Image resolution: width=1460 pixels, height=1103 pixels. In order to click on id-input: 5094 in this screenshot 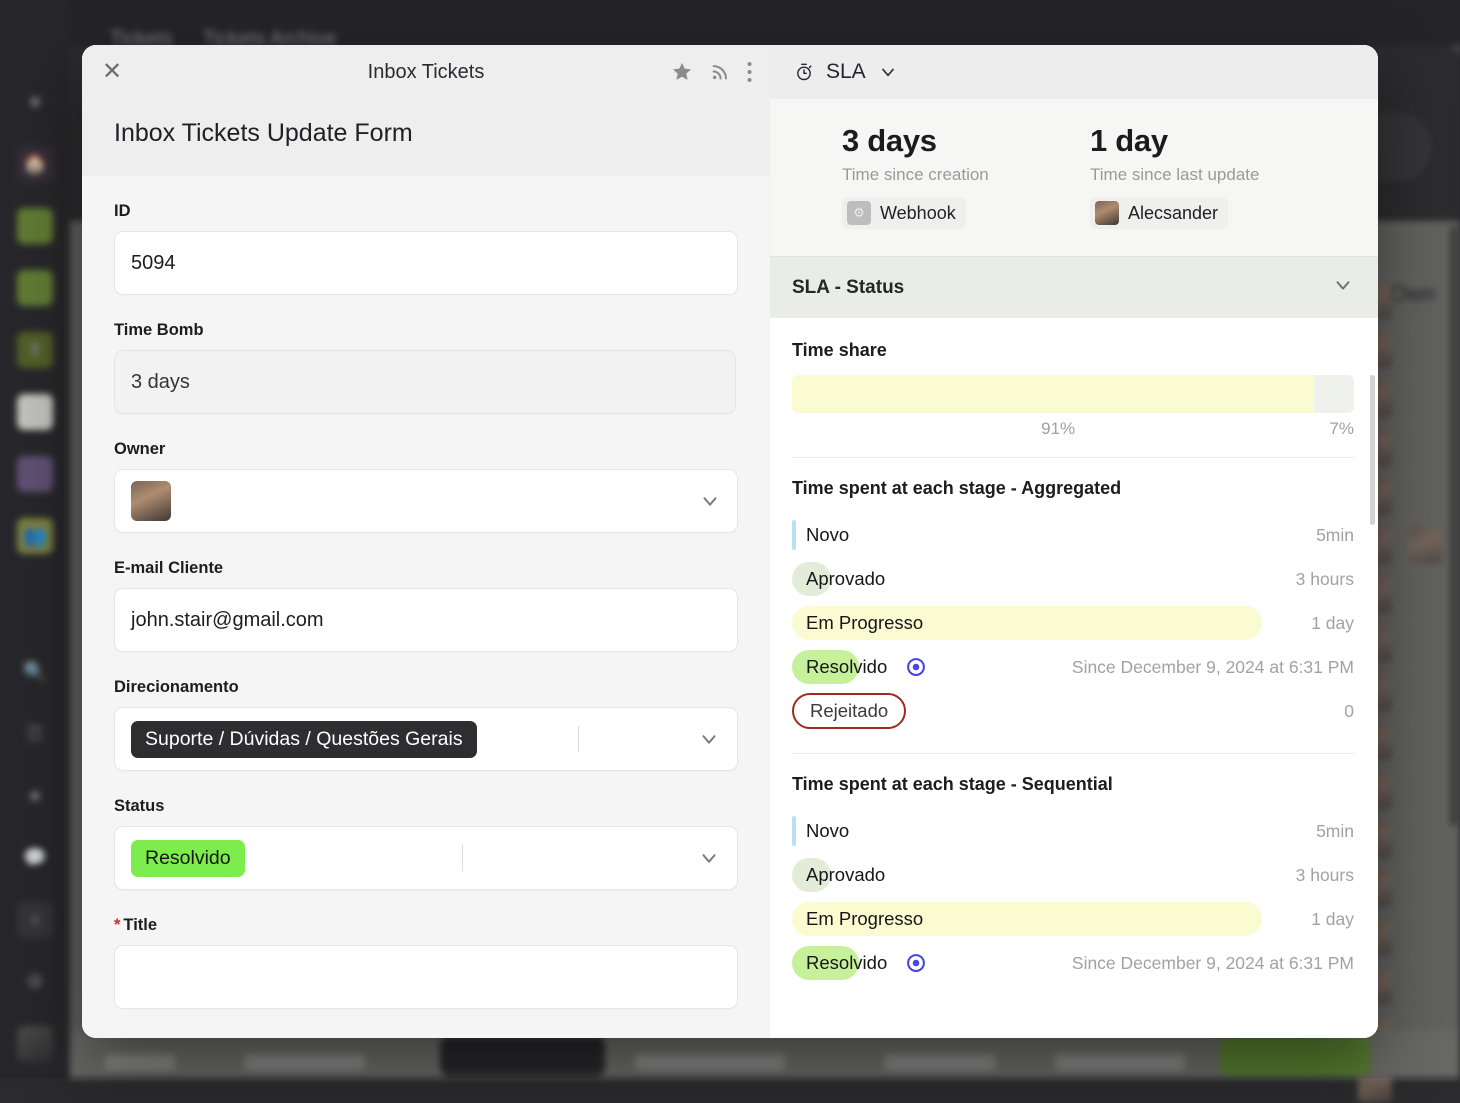, I will do `click(426, 263)`.